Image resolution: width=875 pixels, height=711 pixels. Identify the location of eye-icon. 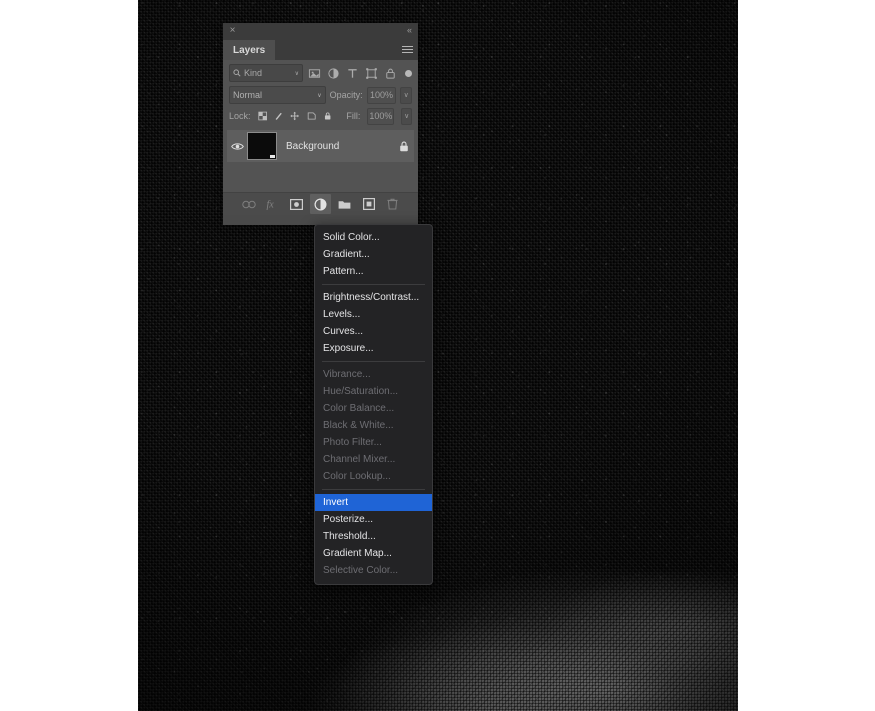
(237, 146).